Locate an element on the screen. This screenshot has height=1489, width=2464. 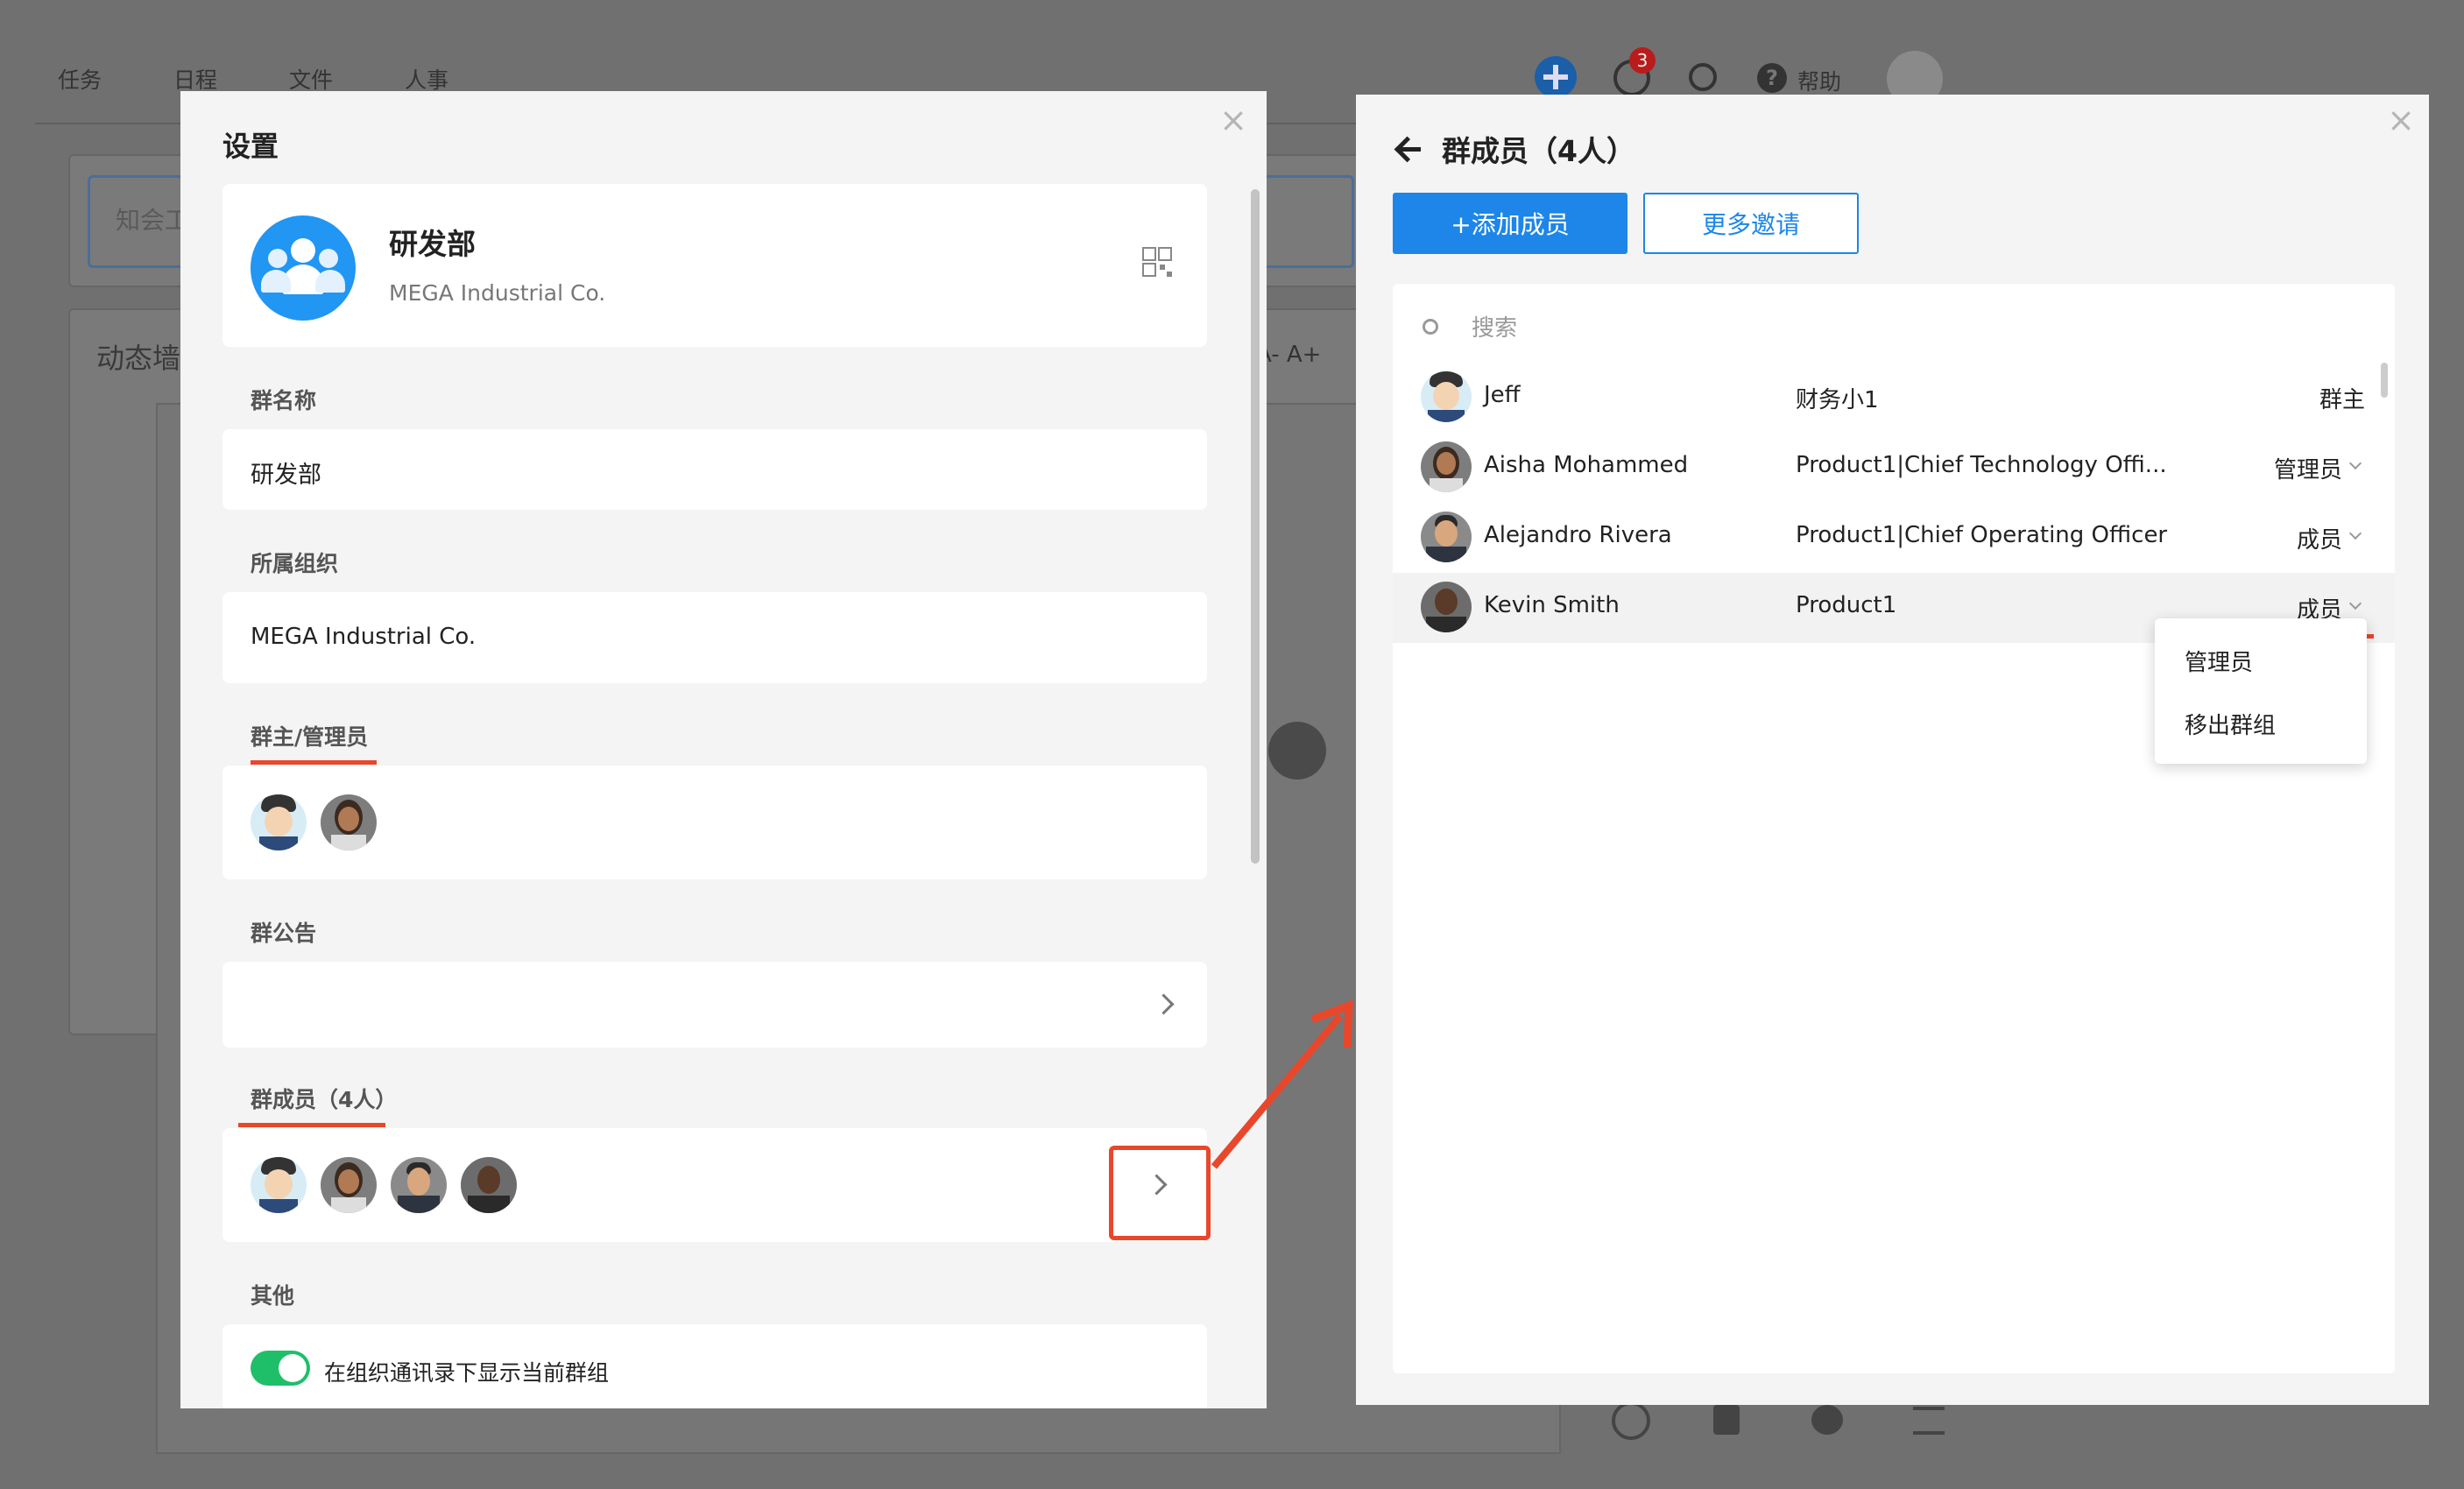
members-arrow-highlight is located at coordinates (1160, 1193).